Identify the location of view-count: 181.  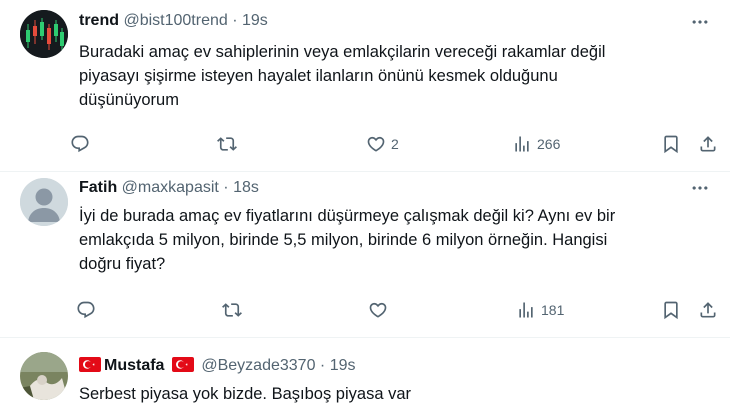
(553, 310).